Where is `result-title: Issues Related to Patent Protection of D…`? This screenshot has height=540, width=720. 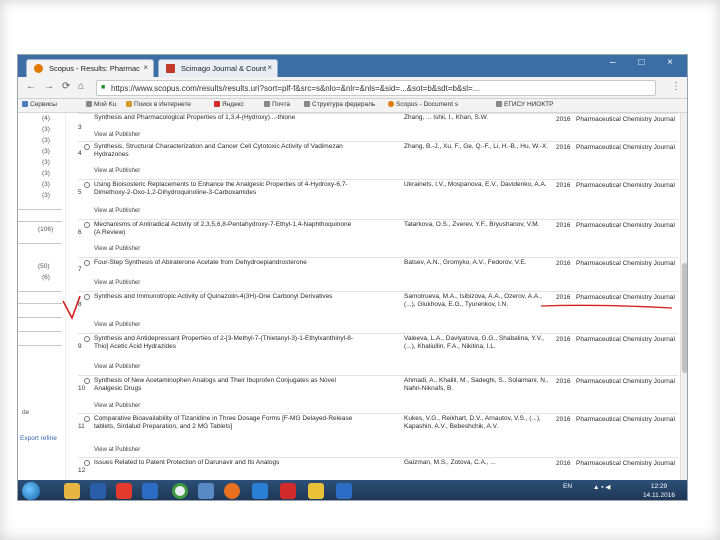
result-title: Issues Related to Patent Protection of D… is located at coordinates (225, 463).